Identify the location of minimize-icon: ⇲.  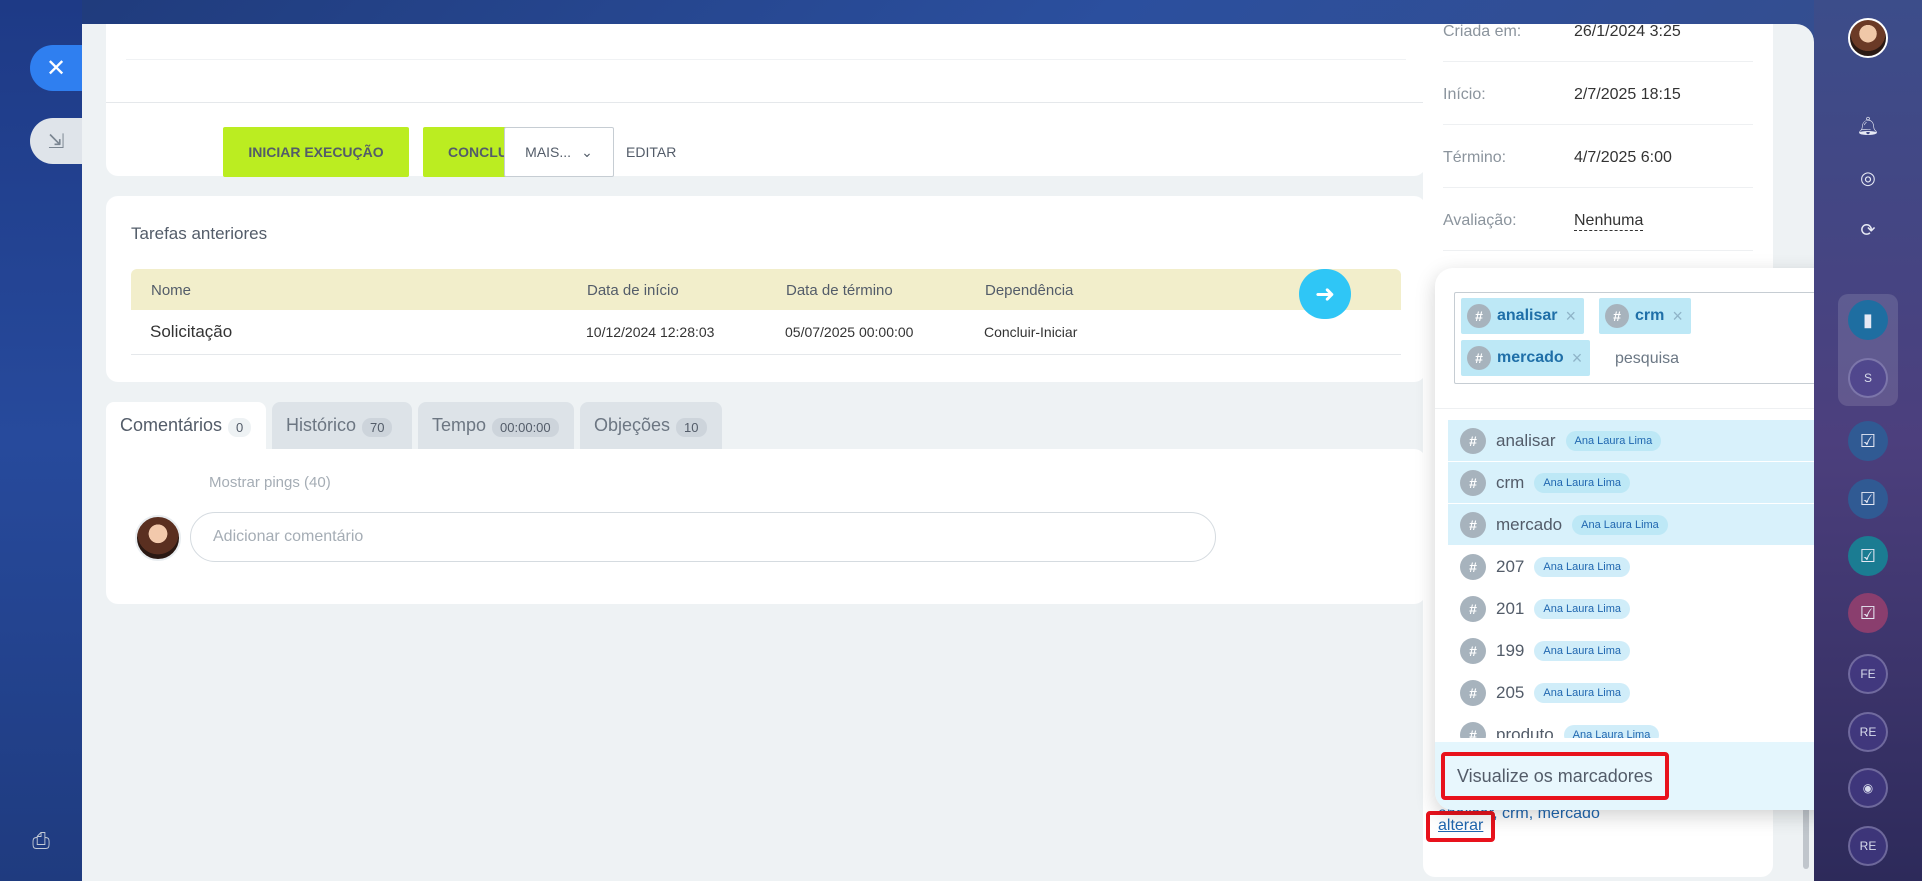
(56, 141).